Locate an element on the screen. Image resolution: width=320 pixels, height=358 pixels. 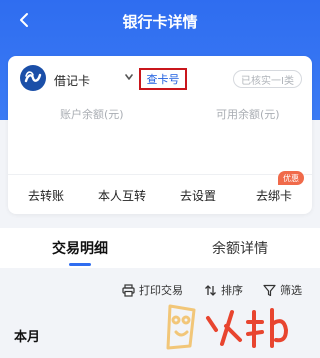
card-actions: 去转账 本人互转 去设置 去绑卡 优惠 is located at coordinates (160, 190).